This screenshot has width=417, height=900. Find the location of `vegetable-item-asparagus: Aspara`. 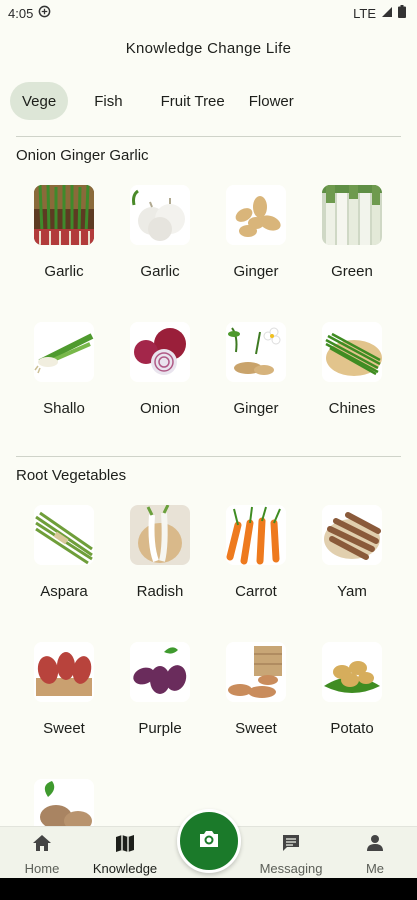

vegetable-item-asparagus: Aspara is located at coordinates (64, 552).